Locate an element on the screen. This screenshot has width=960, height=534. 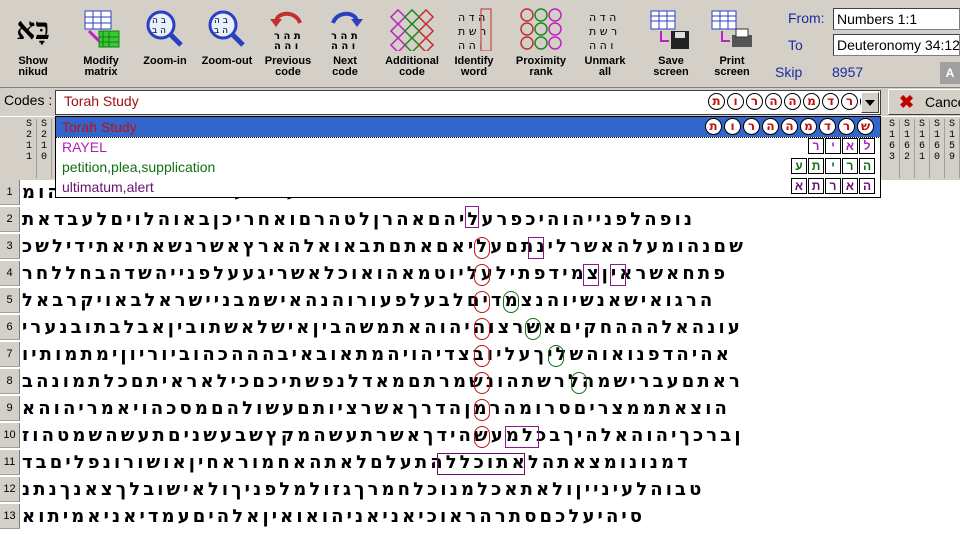
column-number: S 1 6 2 is located at coordinates (907, 148).